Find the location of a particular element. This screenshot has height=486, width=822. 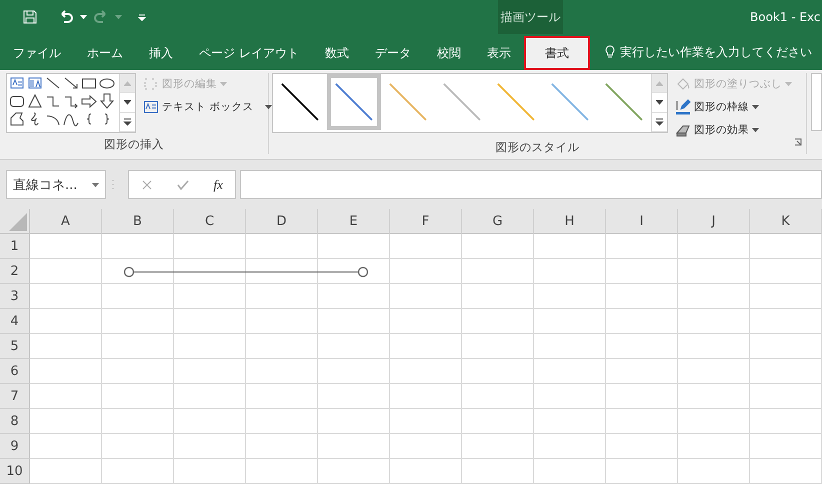

row-header: 9 is located at coordinates (15, 446).